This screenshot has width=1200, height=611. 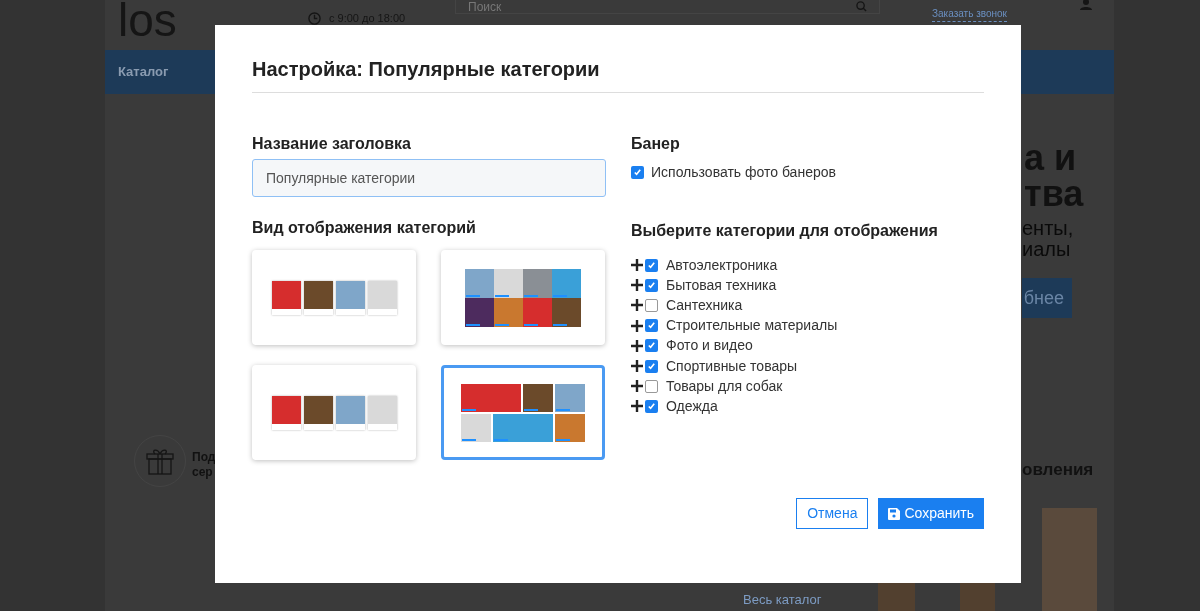 I want to click on category-label: Спортивные товары, so click(x=732, y=366).